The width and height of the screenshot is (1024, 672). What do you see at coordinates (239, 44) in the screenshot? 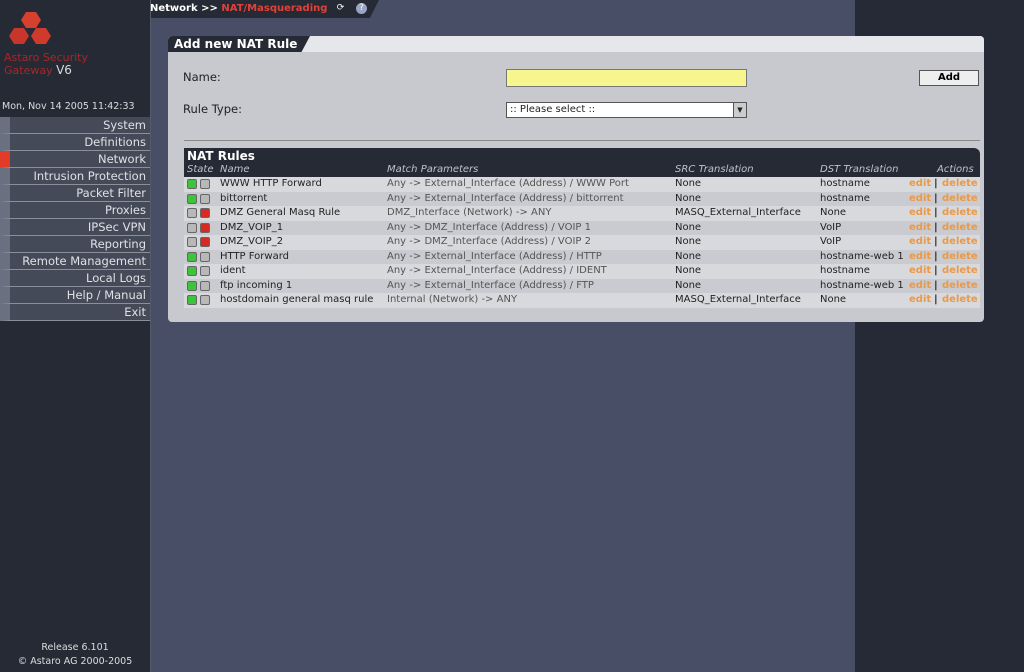
I see `panel-title: Add new NAT Rule` at bounding box center [239, 44].